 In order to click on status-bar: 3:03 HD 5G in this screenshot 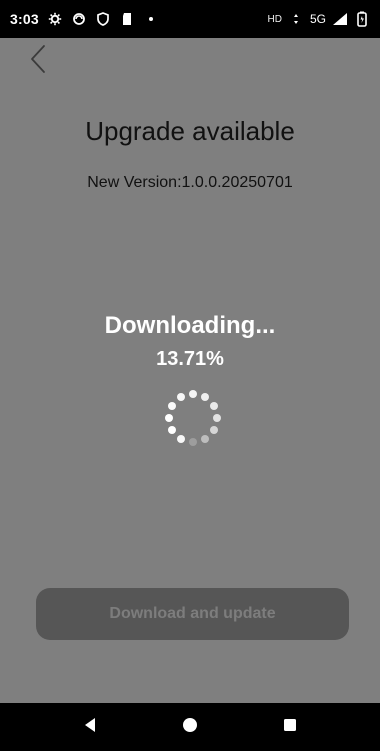, I will do `click(190, 19)`.